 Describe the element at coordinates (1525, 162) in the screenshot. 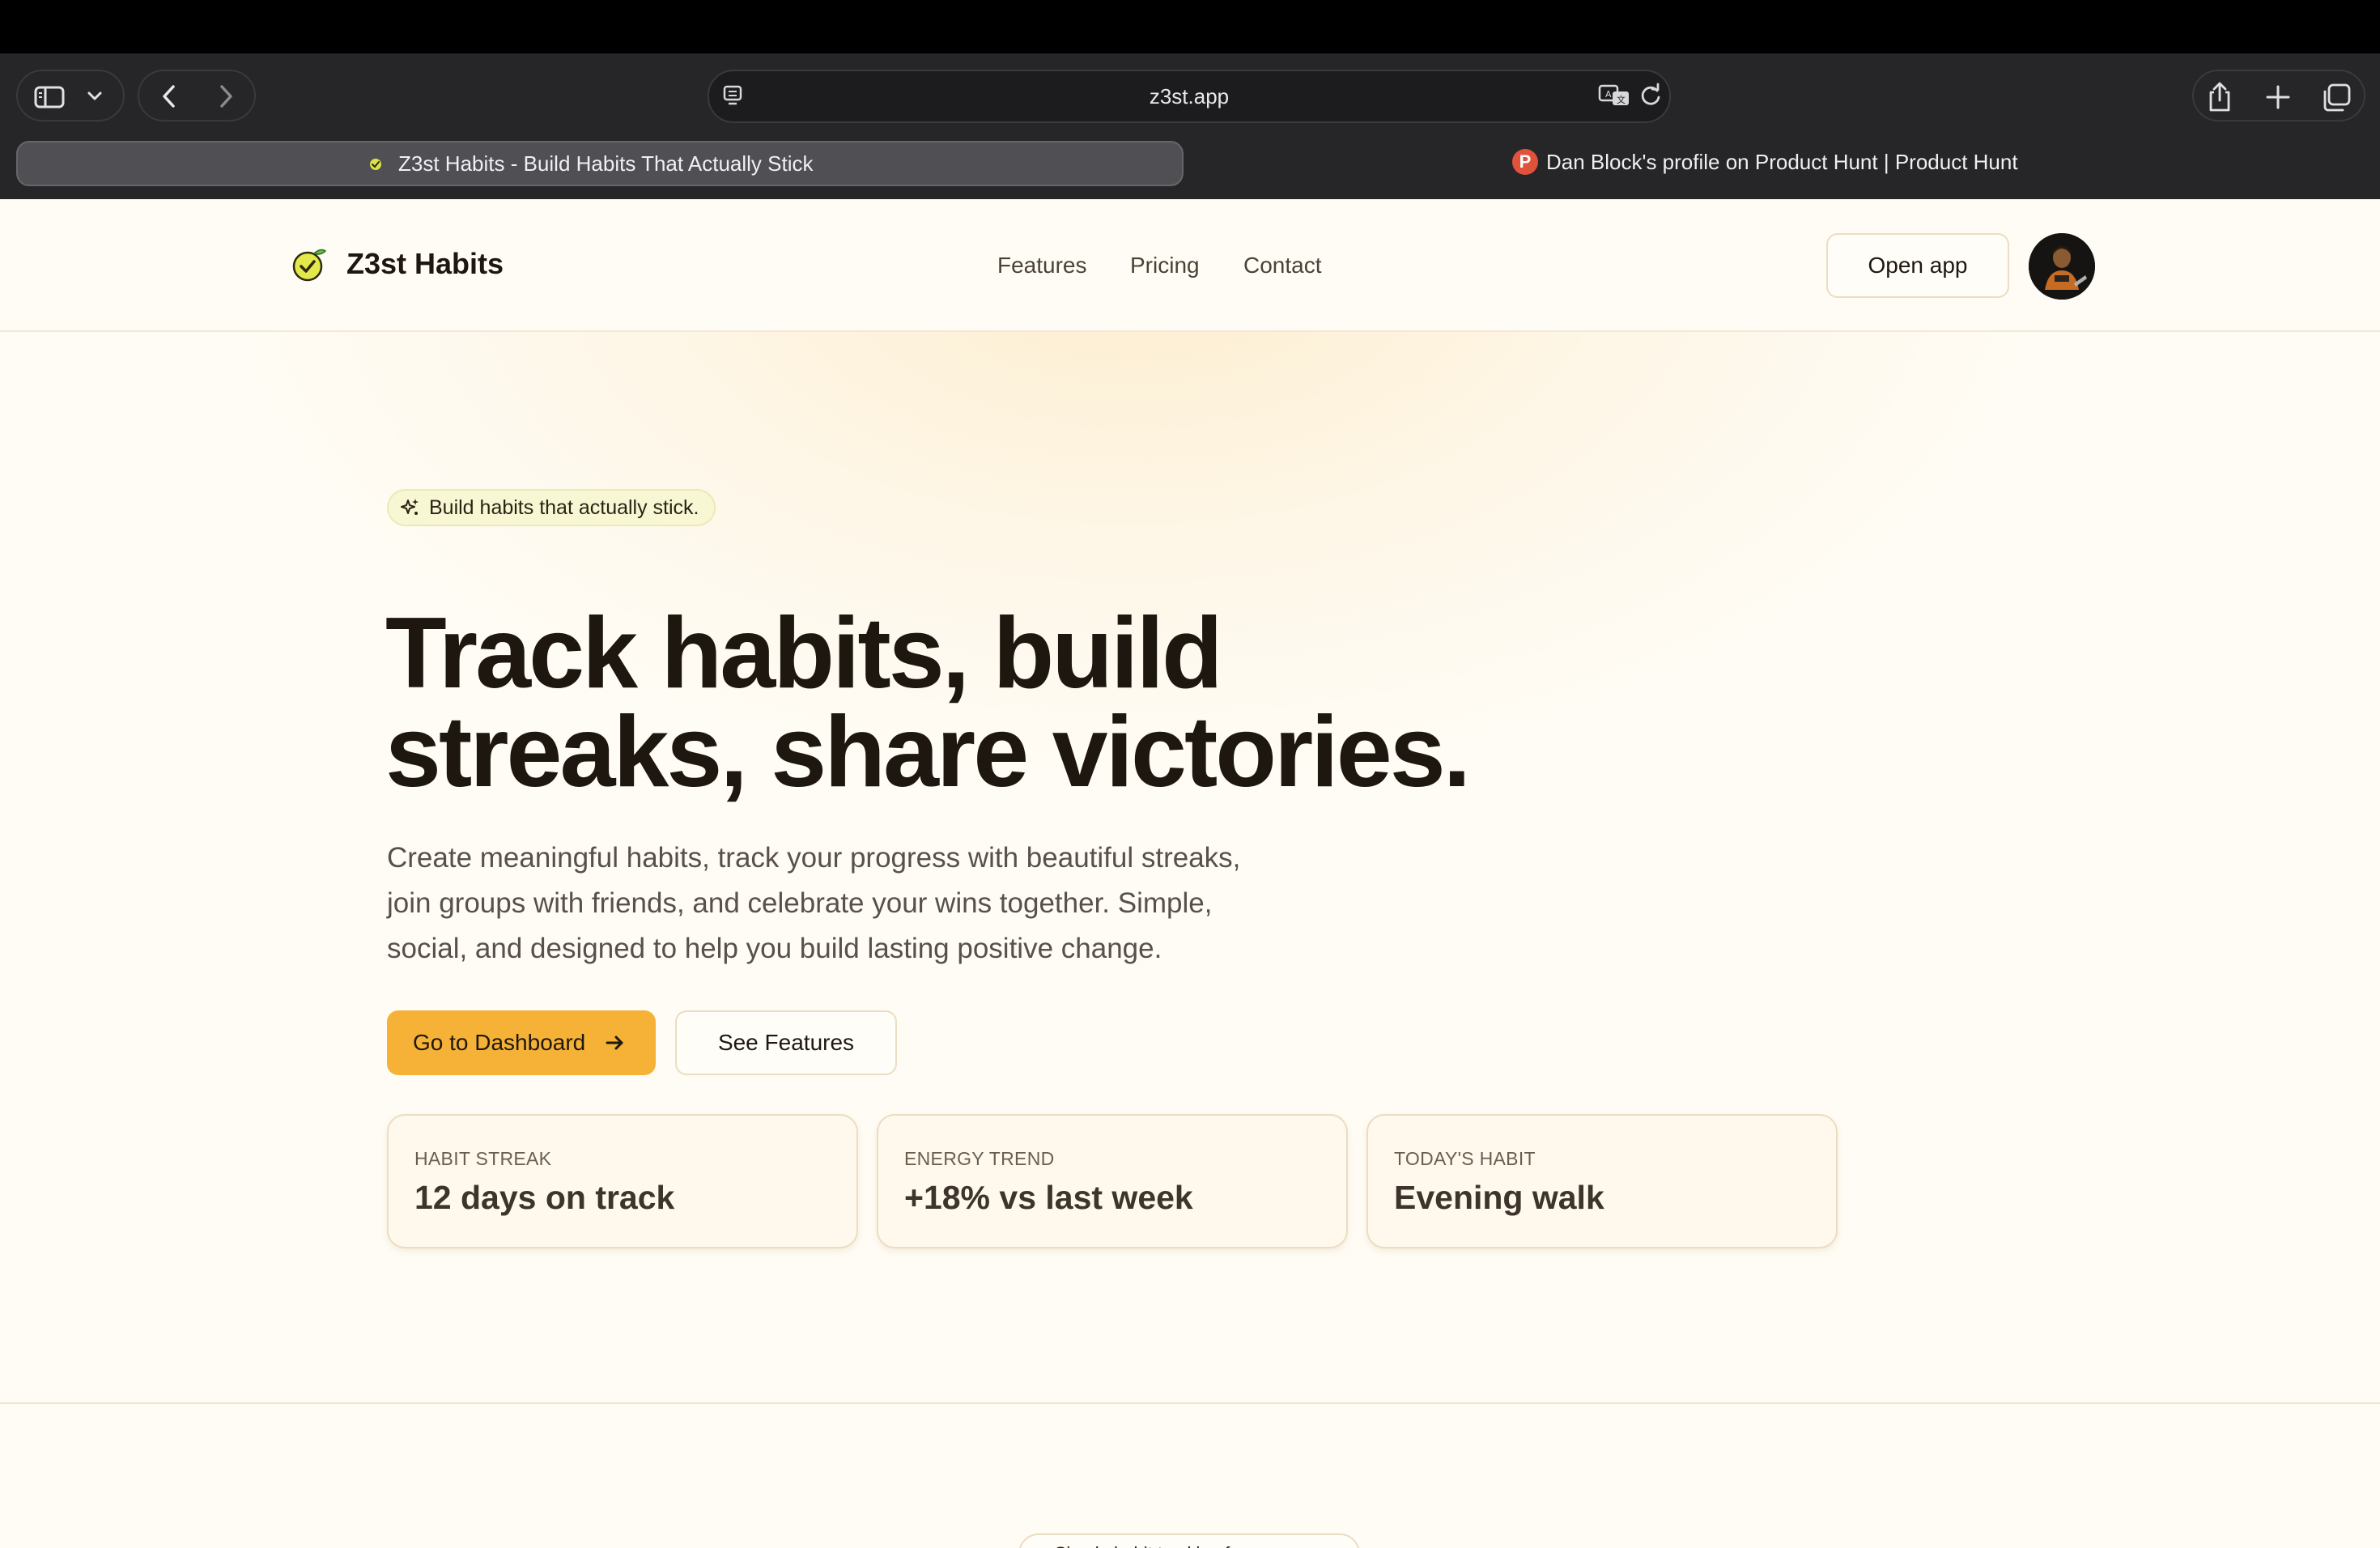

I see `product-hunt-favicon-icon: P` at that location.